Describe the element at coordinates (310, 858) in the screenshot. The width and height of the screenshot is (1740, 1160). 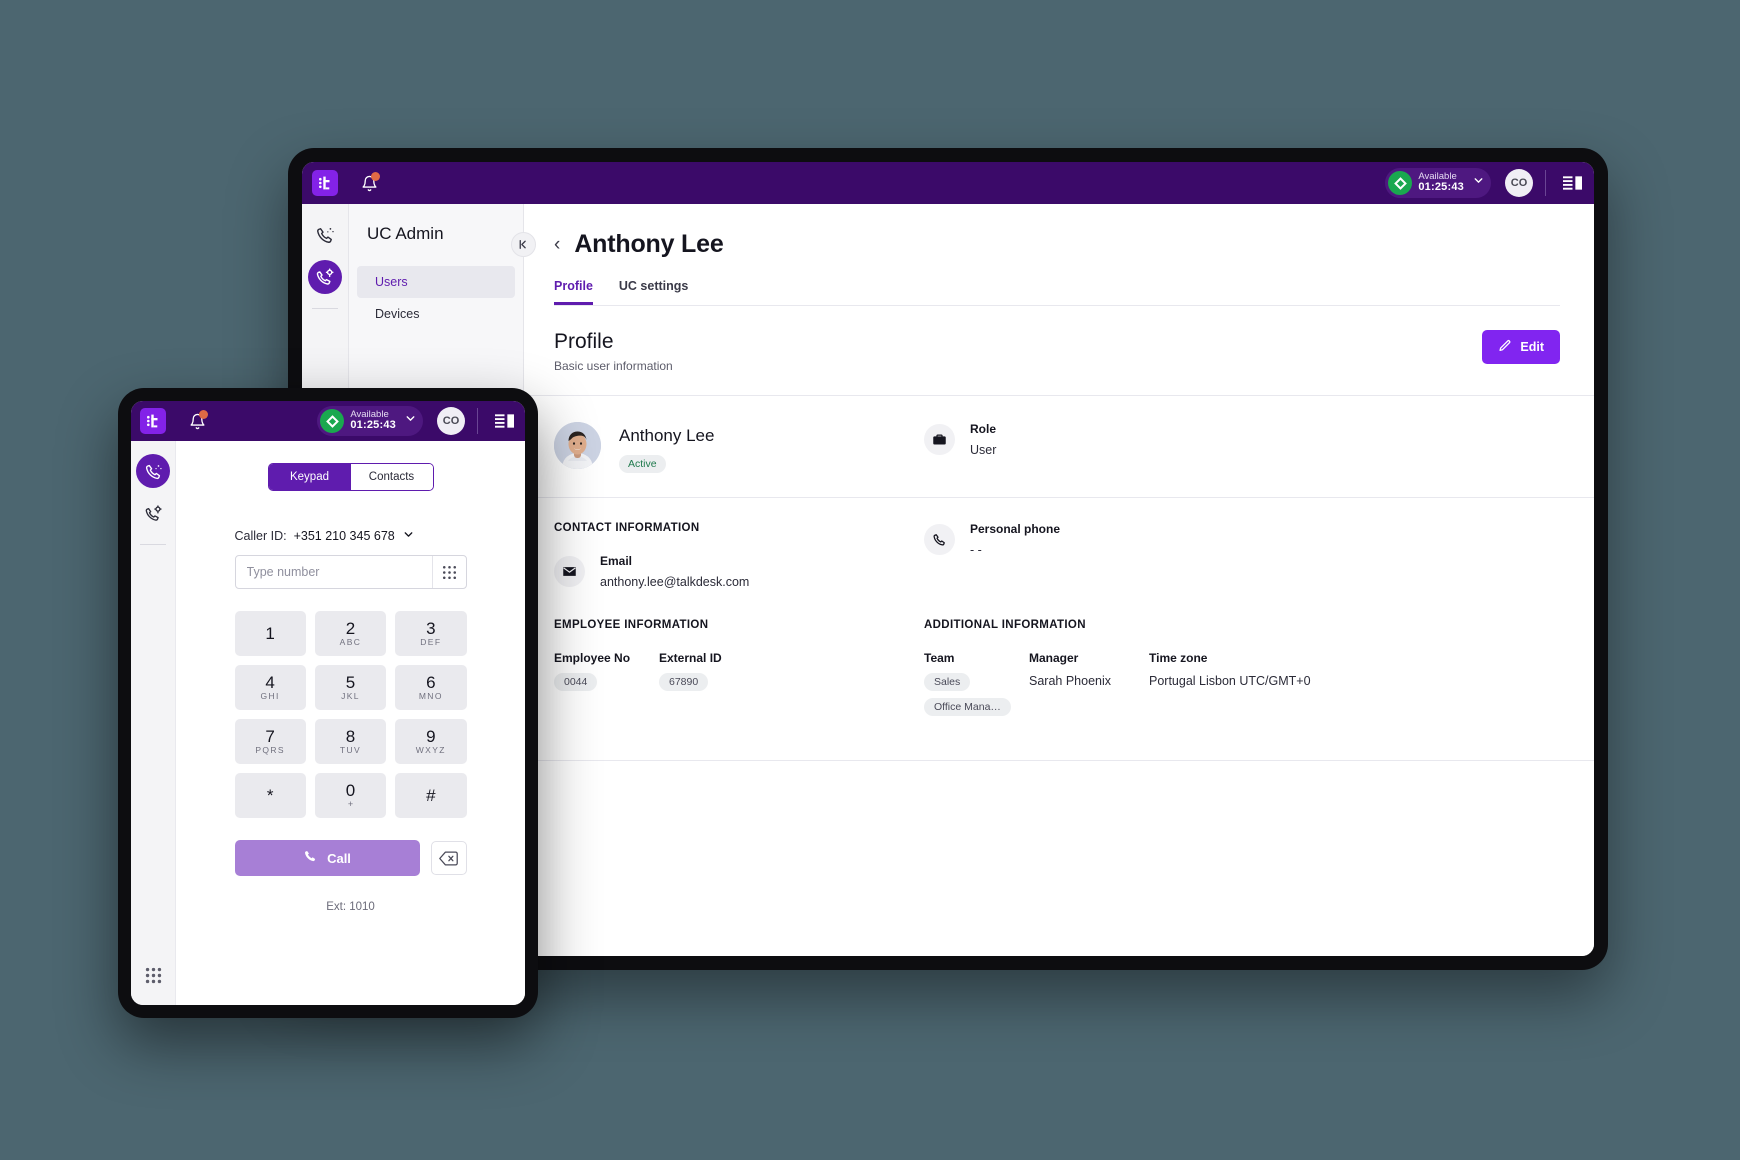
I see `phone-handset-icon` at that location.